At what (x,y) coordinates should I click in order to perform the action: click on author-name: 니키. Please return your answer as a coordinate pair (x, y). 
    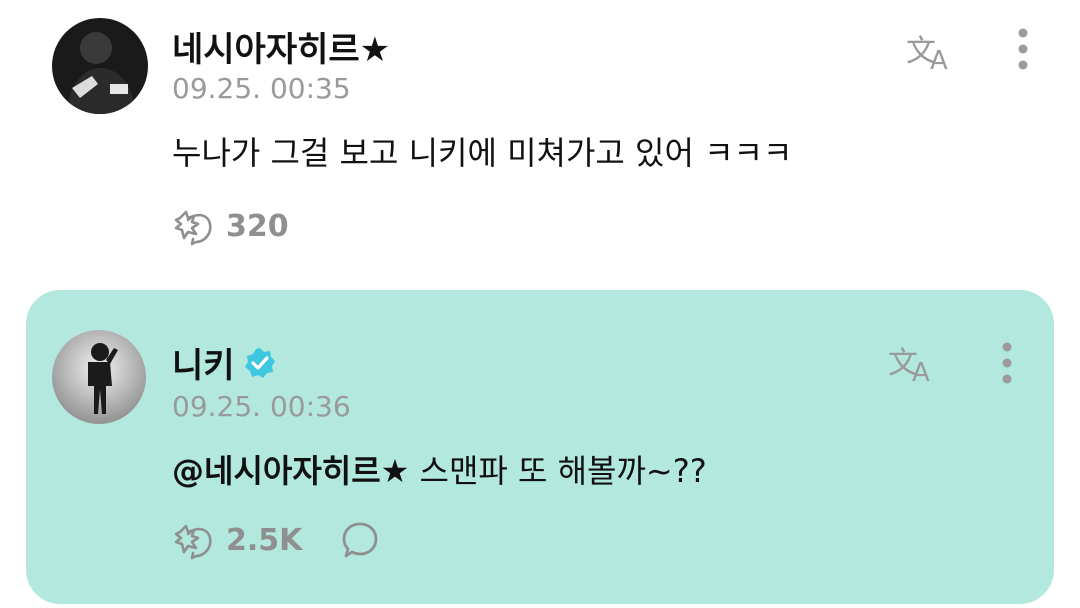
    Looking at the image, I should click on (224, 362).